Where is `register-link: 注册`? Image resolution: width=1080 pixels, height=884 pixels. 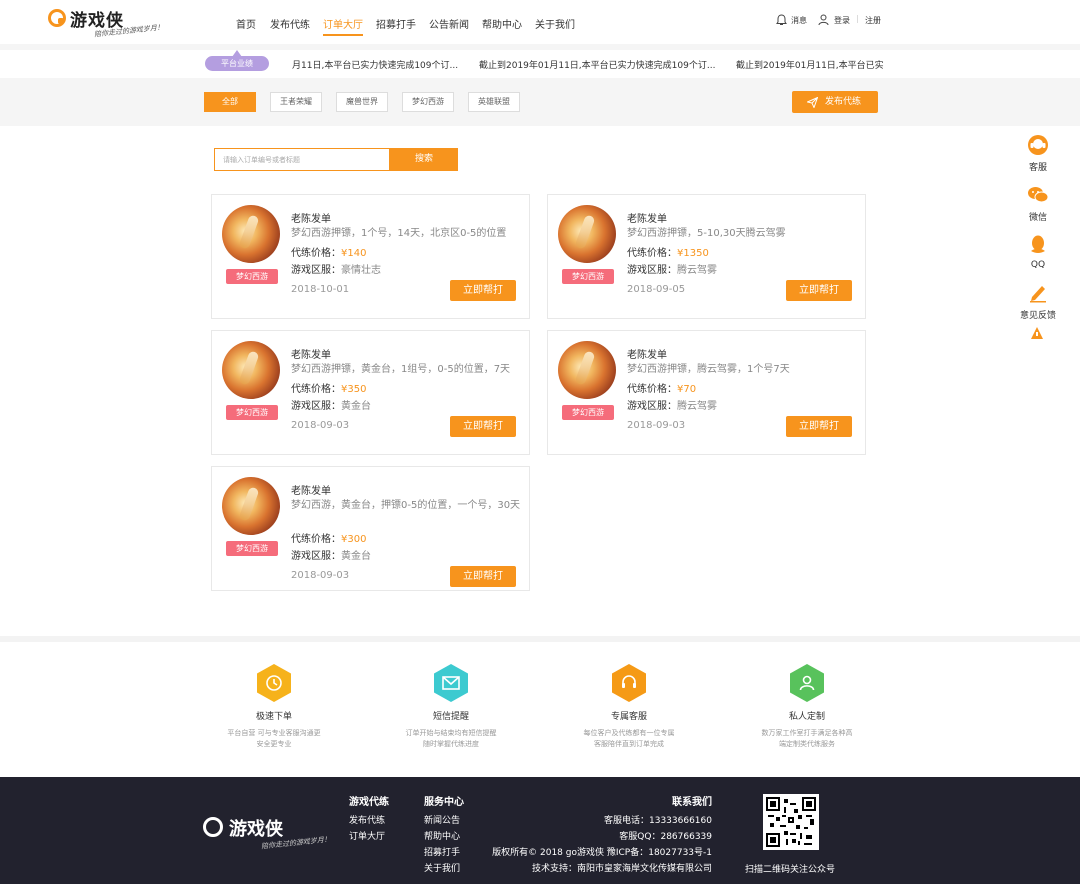 register-link: 注册 is located at coordinates (873, 20).